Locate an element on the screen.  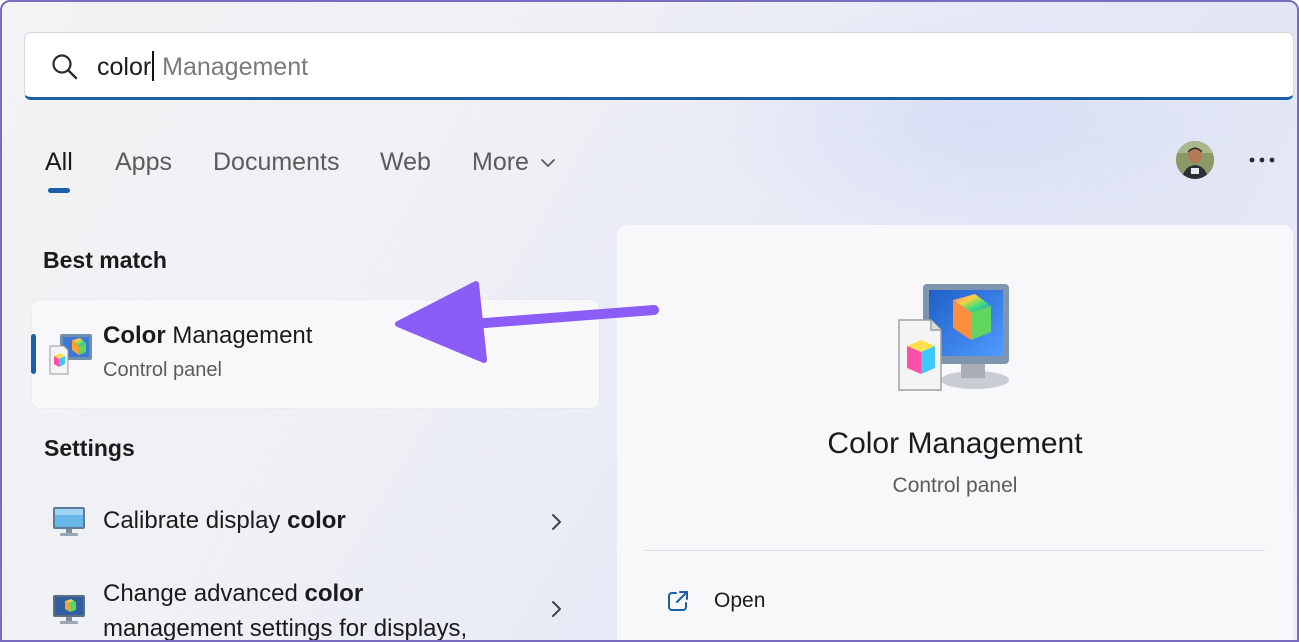
best-match-title-rest: Management is located at coordinates (239, 335).